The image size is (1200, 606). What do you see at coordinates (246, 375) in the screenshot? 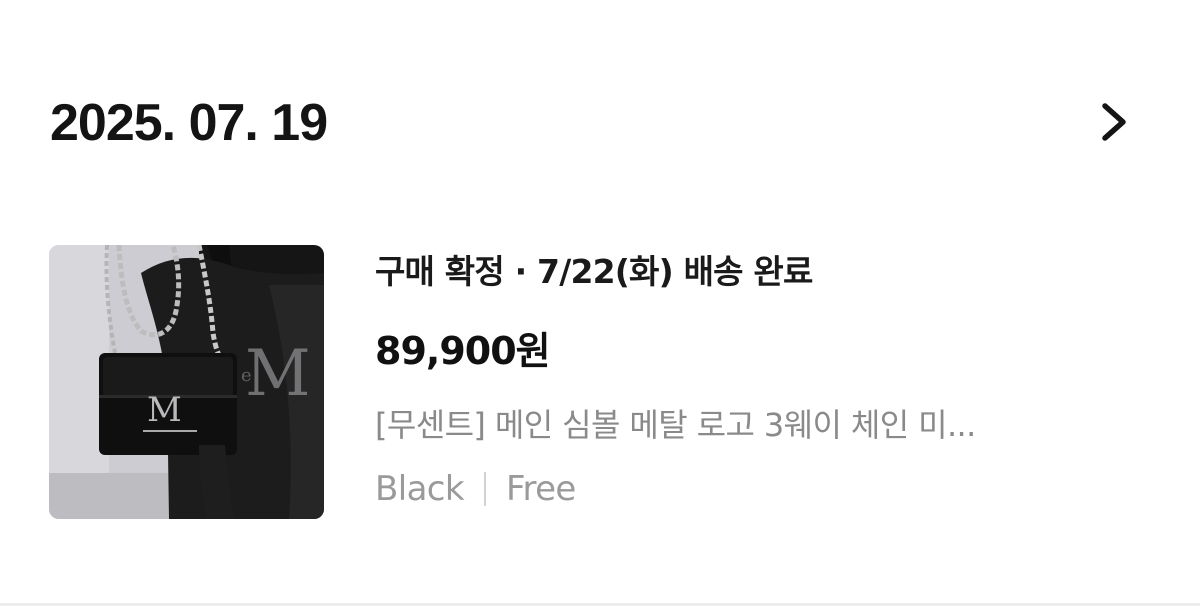
I see `svg-text: e` at bounding box center [246, 375].